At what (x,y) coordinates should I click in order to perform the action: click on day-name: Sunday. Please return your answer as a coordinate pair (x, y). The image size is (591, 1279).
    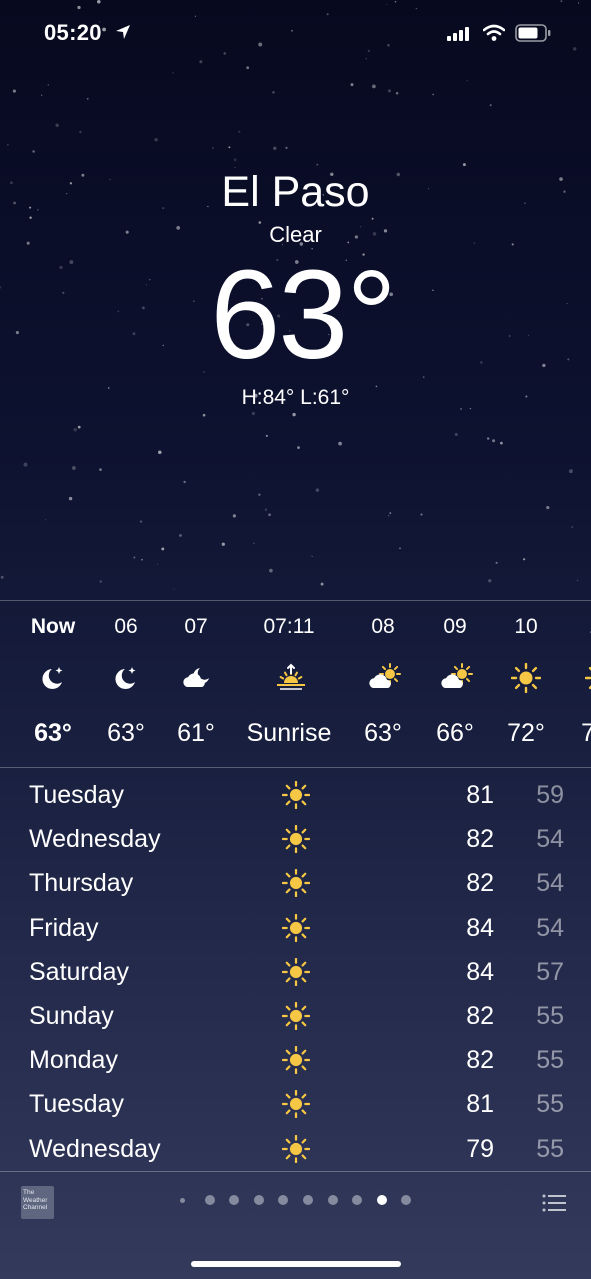
    Looking at the image, I should click on (71, 1016).